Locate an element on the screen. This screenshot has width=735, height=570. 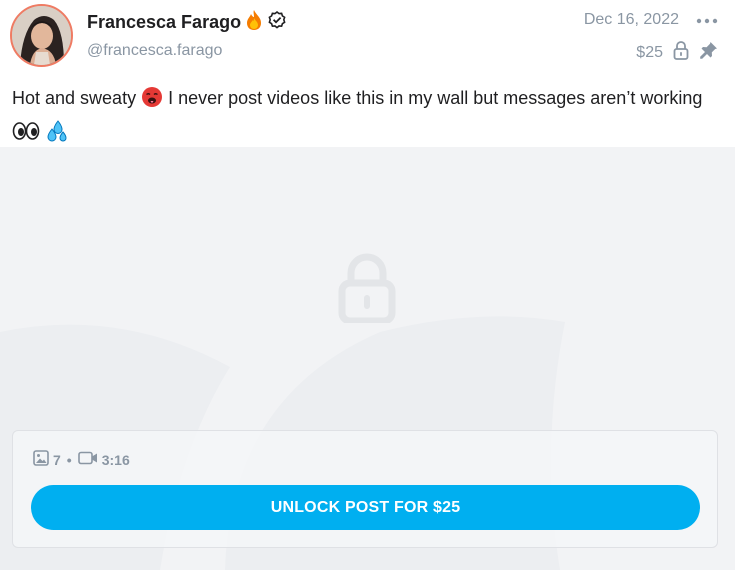
more-icon is located at coordinates (707, 20).